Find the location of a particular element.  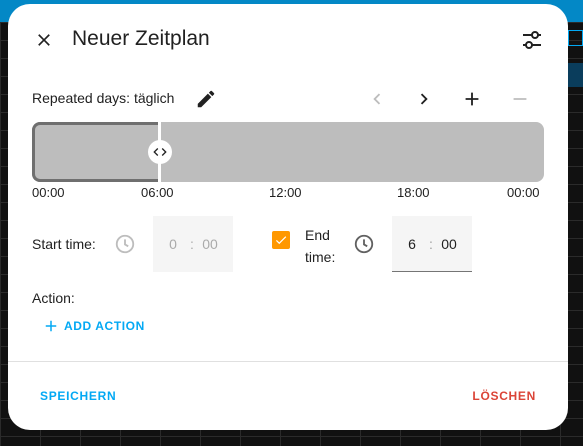

delete-button: LÖSCHEN is located at coordinates (504, 396).